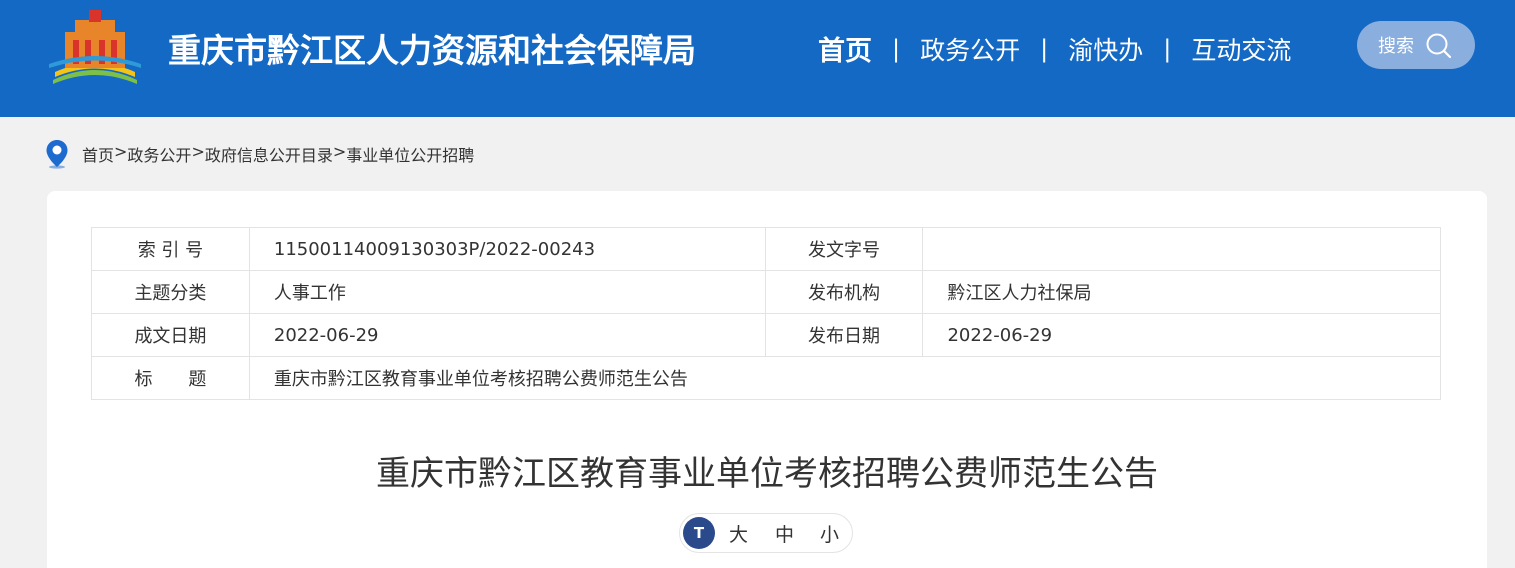 This screenshot has width=1515, height=568. What do you see at coordinates (507, 249) in the screenshot?
I see `index-value: 11500114009130303P/2022-00243` at bounding box center [507, 249].